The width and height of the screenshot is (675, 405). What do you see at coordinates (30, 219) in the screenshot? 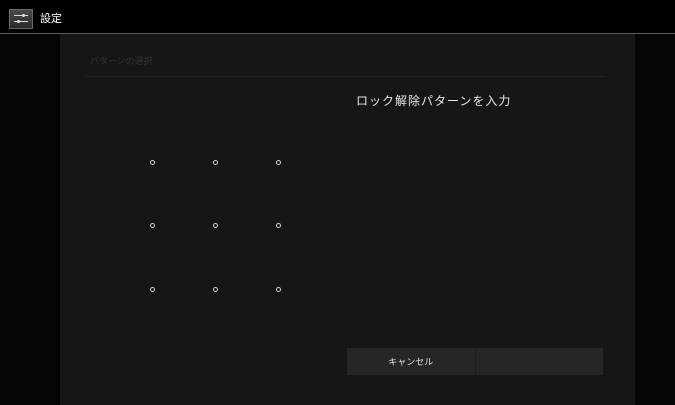
I see `left-margin` at bounding box center [30, 219].